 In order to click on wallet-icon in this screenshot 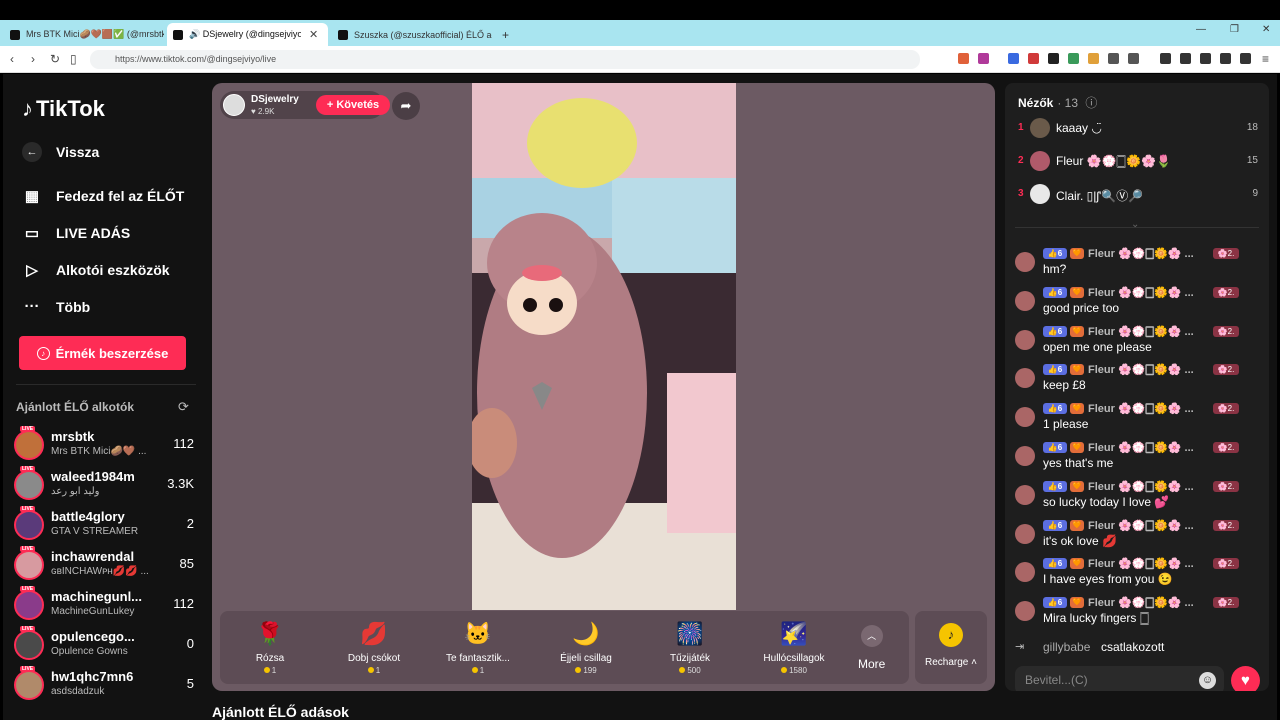, I will do `click(1205, 58)`.